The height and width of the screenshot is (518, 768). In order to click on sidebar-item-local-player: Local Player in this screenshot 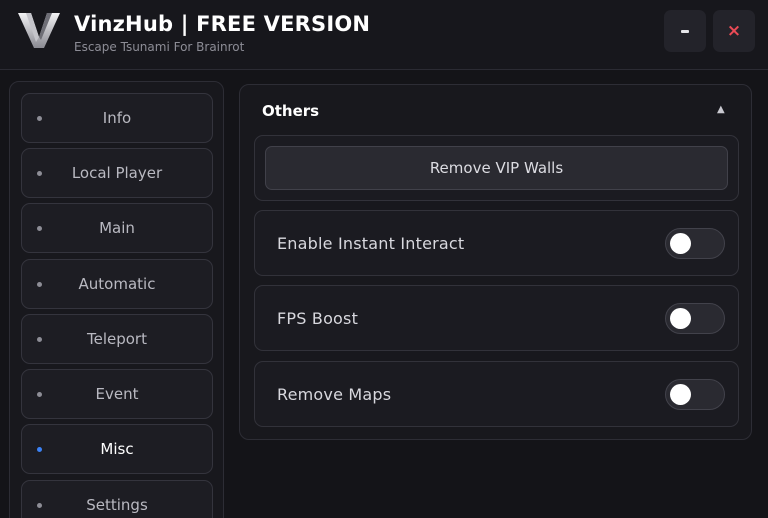, I will do `click(117, 173)`.